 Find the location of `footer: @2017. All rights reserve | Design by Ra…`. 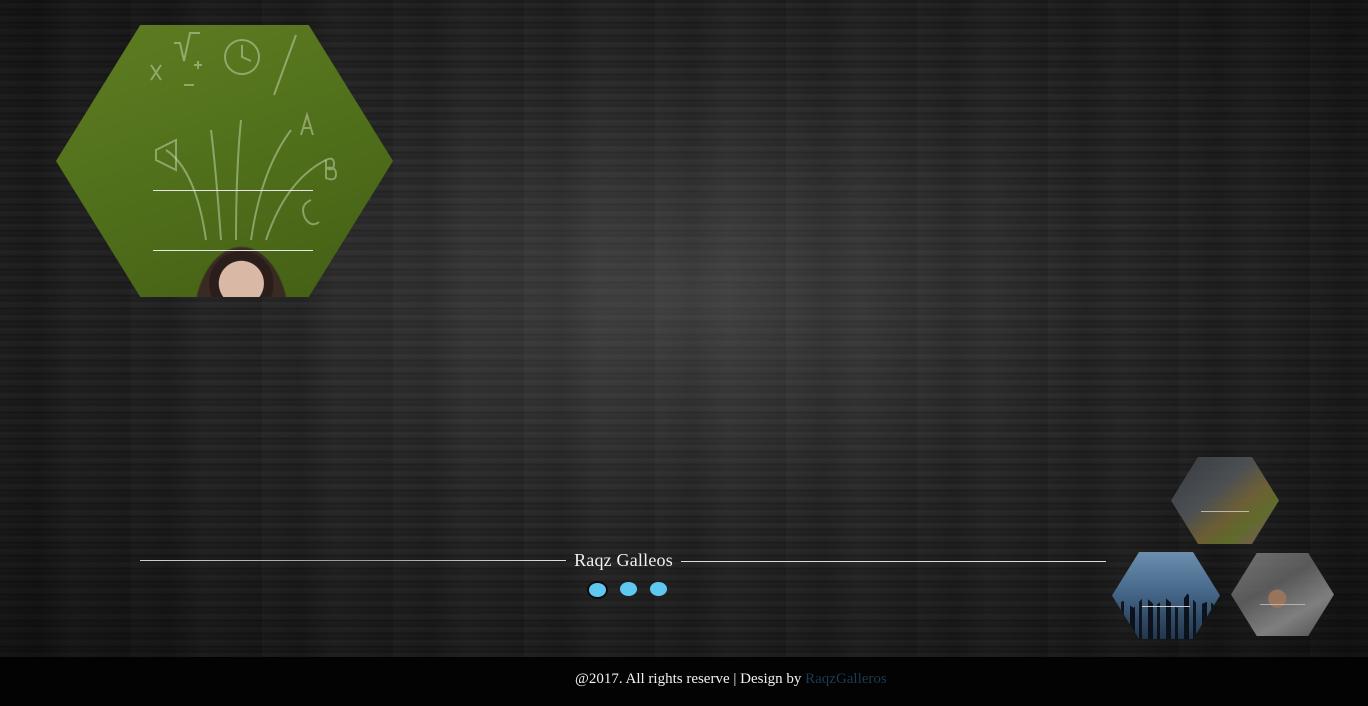

footer: @2017. All rights reserve | Design by Ra… is located at coordinates (684, 681).